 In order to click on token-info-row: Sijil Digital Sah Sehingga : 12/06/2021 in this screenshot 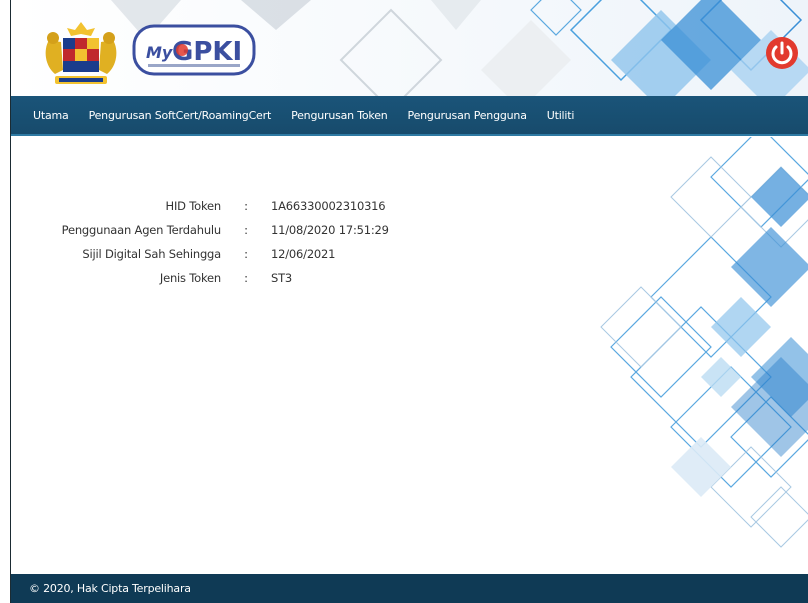, I will do `click(200, 254)`.